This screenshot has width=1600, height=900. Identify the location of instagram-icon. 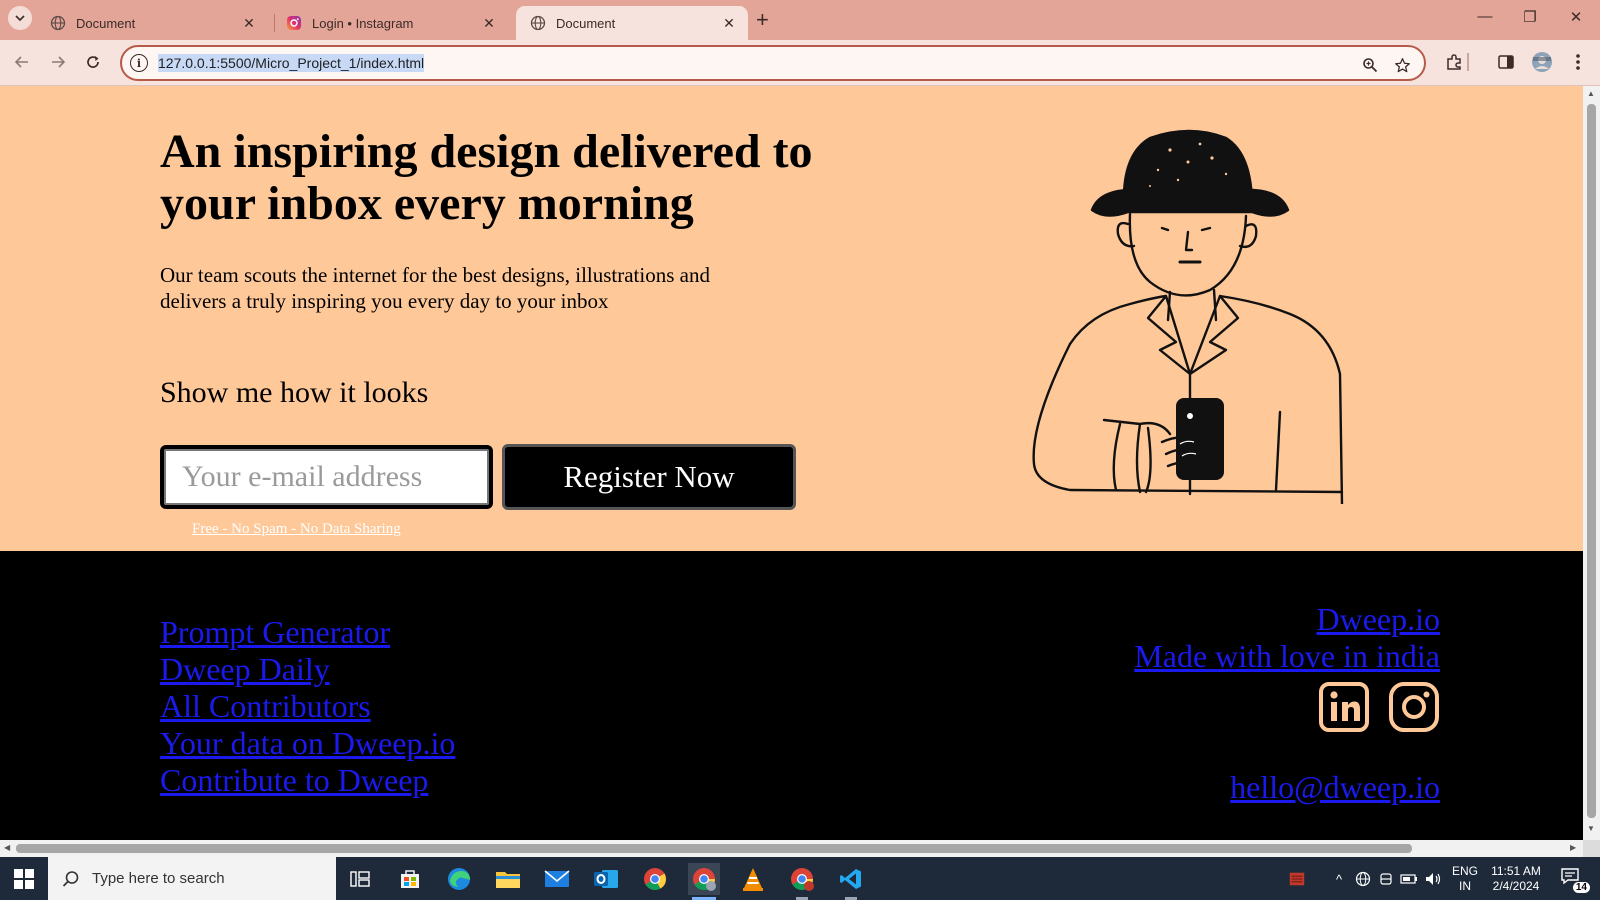
(1414, 707).